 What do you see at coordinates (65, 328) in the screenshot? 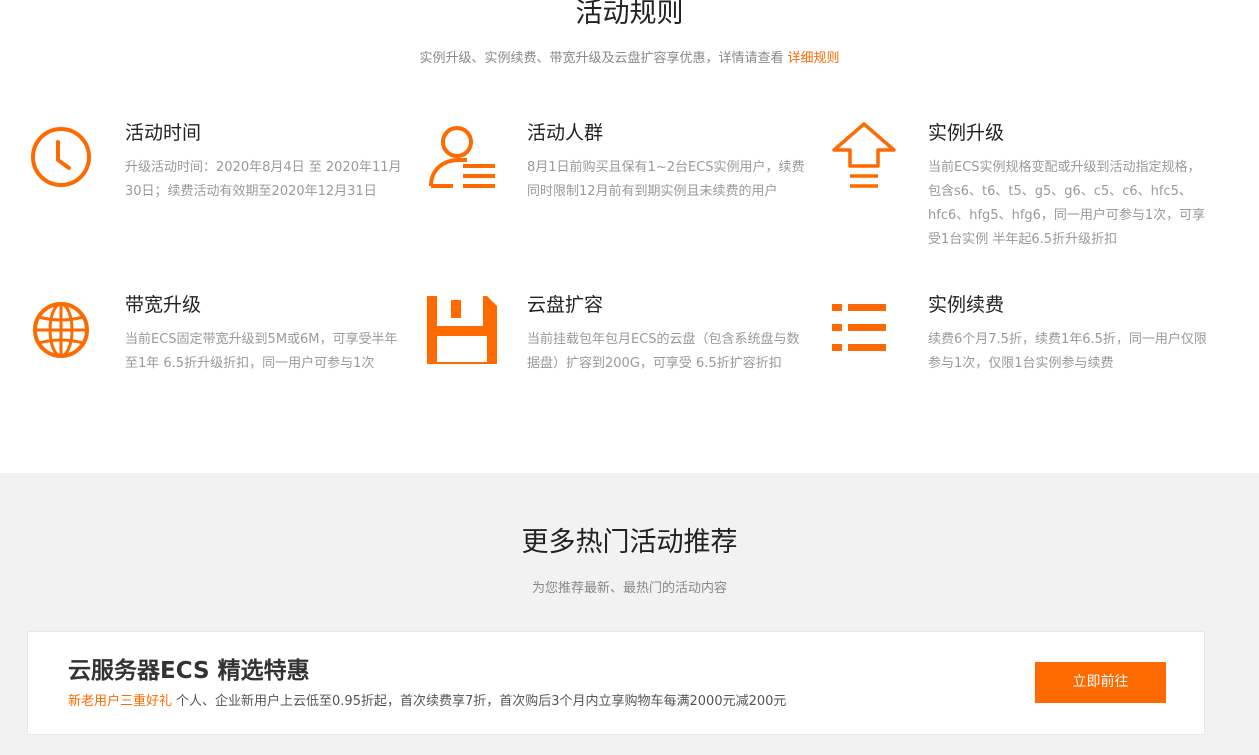
I see `globe-icon` at bounding box center [65, 328].